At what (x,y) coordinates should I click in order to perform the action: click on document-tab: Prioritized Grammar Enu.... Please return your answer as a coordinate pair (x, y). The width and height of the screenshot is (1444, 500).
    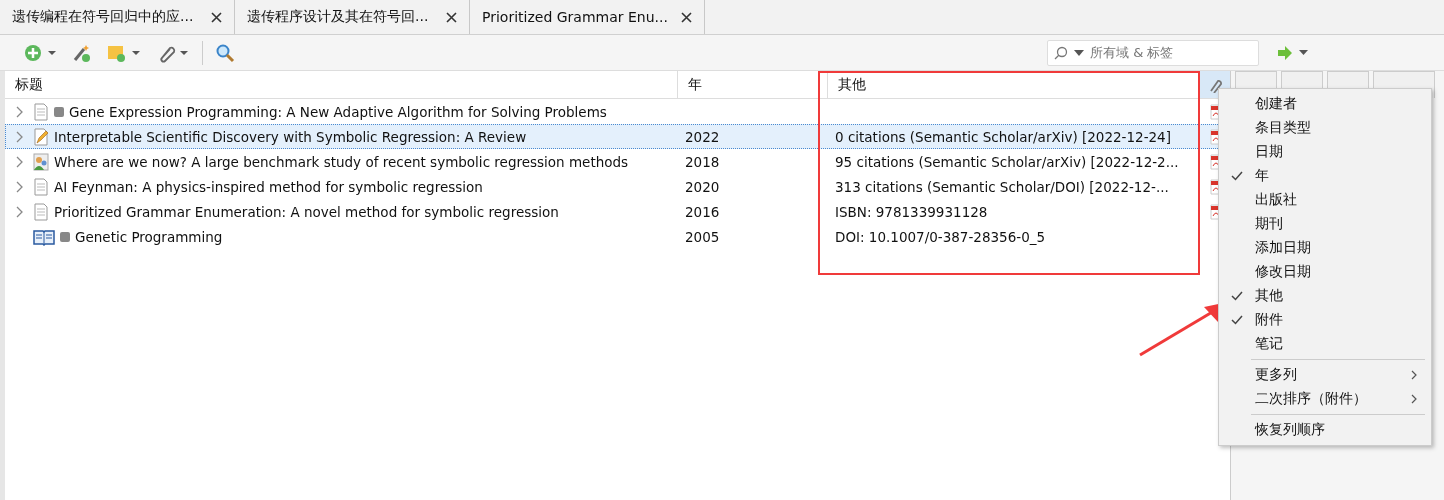
    Looking at the image, I should click on (587, 17).